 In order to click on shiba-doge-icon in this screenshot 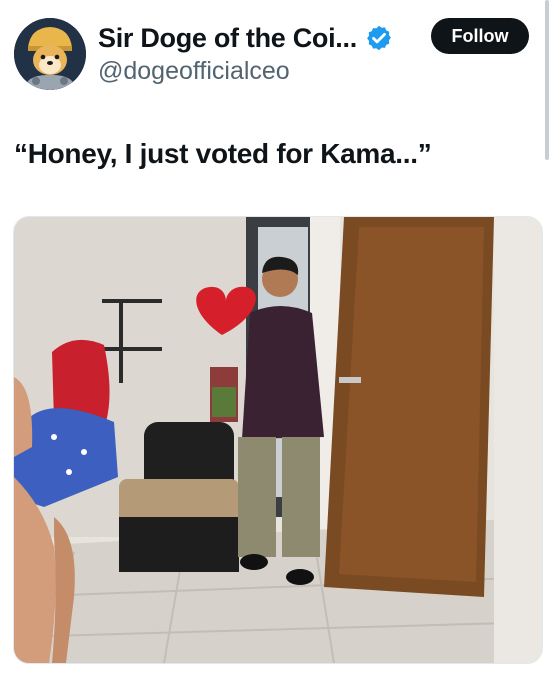, I will do `click(50, 54)`.